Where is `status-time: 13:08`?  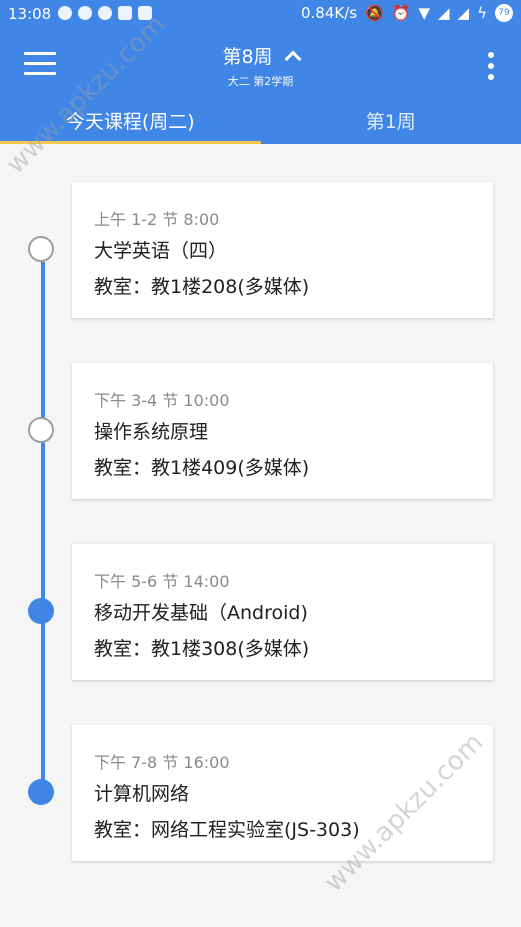 status-time: 13:08 is located at coordinates (30, 14).